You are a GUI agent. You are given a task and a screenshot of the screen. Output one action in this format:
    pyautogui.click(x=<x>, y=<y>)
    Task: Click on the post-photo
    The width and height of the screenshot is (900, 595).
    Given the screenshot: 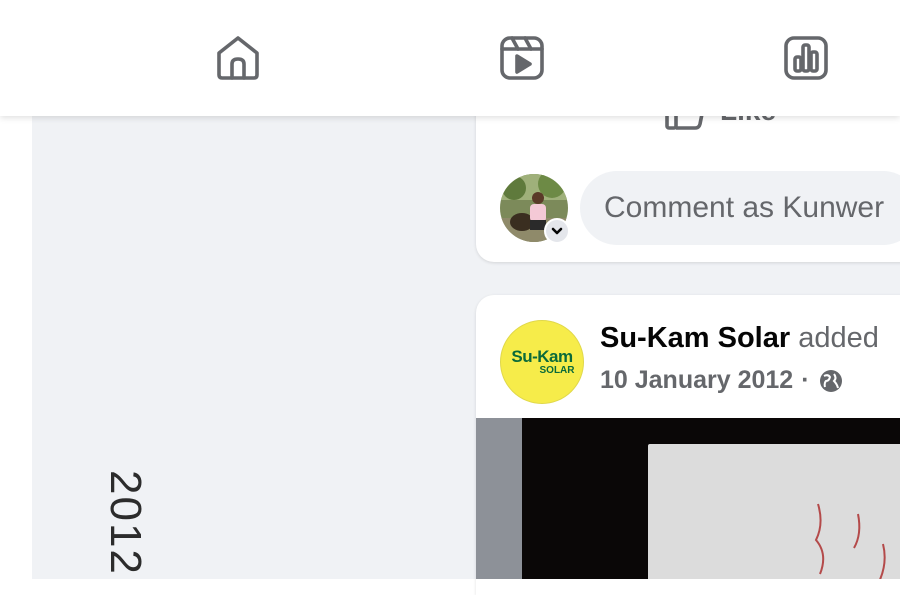 What is the action you would take?
    pyautogui.click(x=688, y=498)
    